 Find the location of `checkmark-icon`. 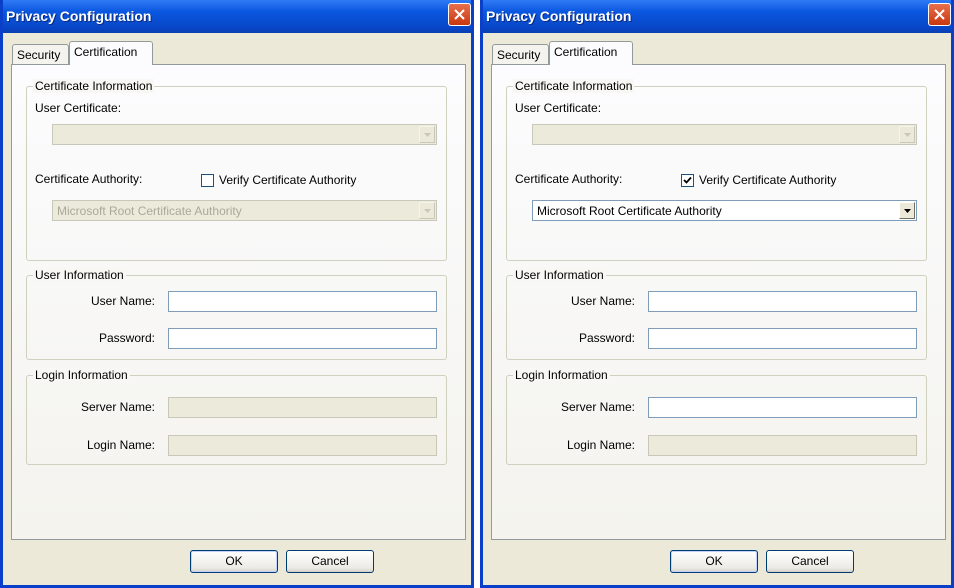

checkmark-icon is located at coordinates (687, 180).